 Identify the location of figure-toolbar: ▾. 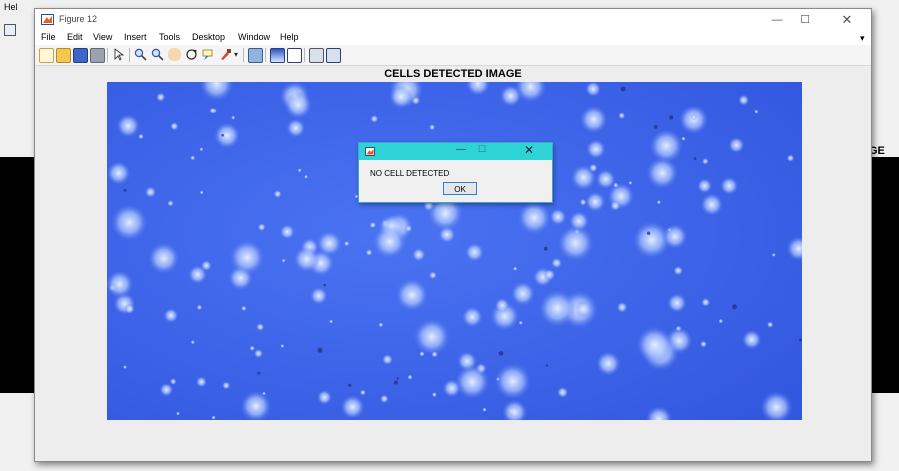
(453, 55).